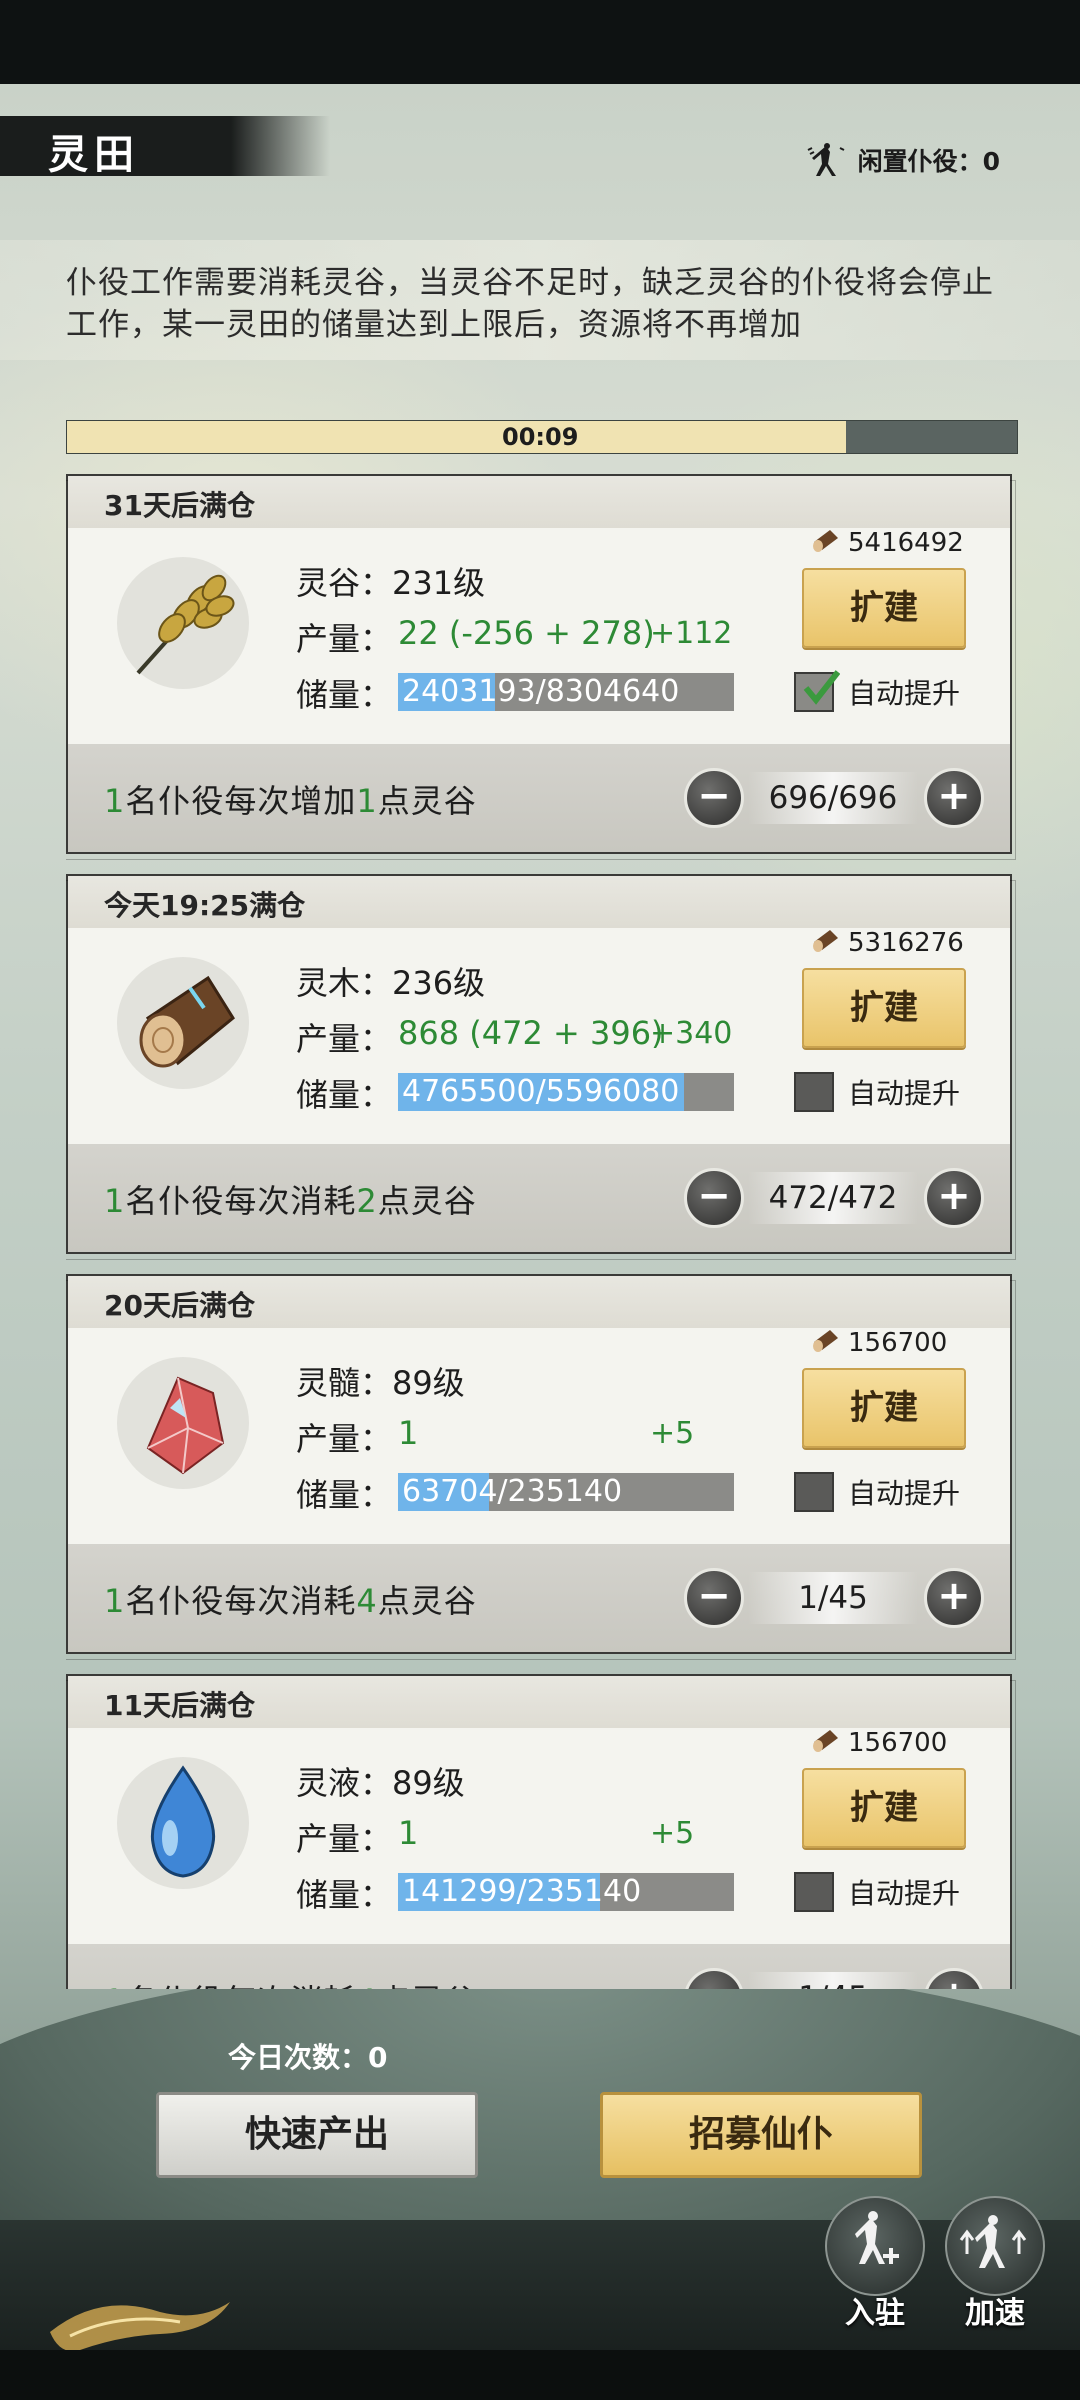  I want to click on idle-servants: 闲置仆役：0, so click(903, 160).